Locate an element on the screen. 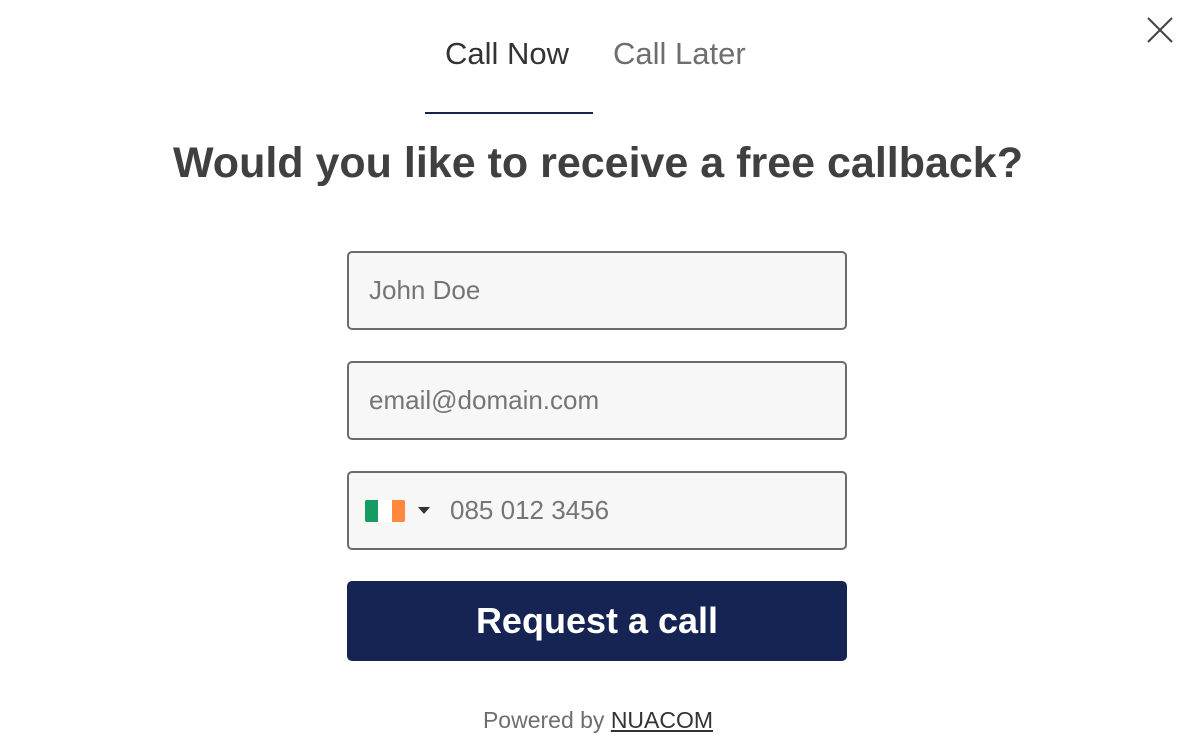 This screenshot has width=1196, height=756. name-field is located at coordinates (597, 290).